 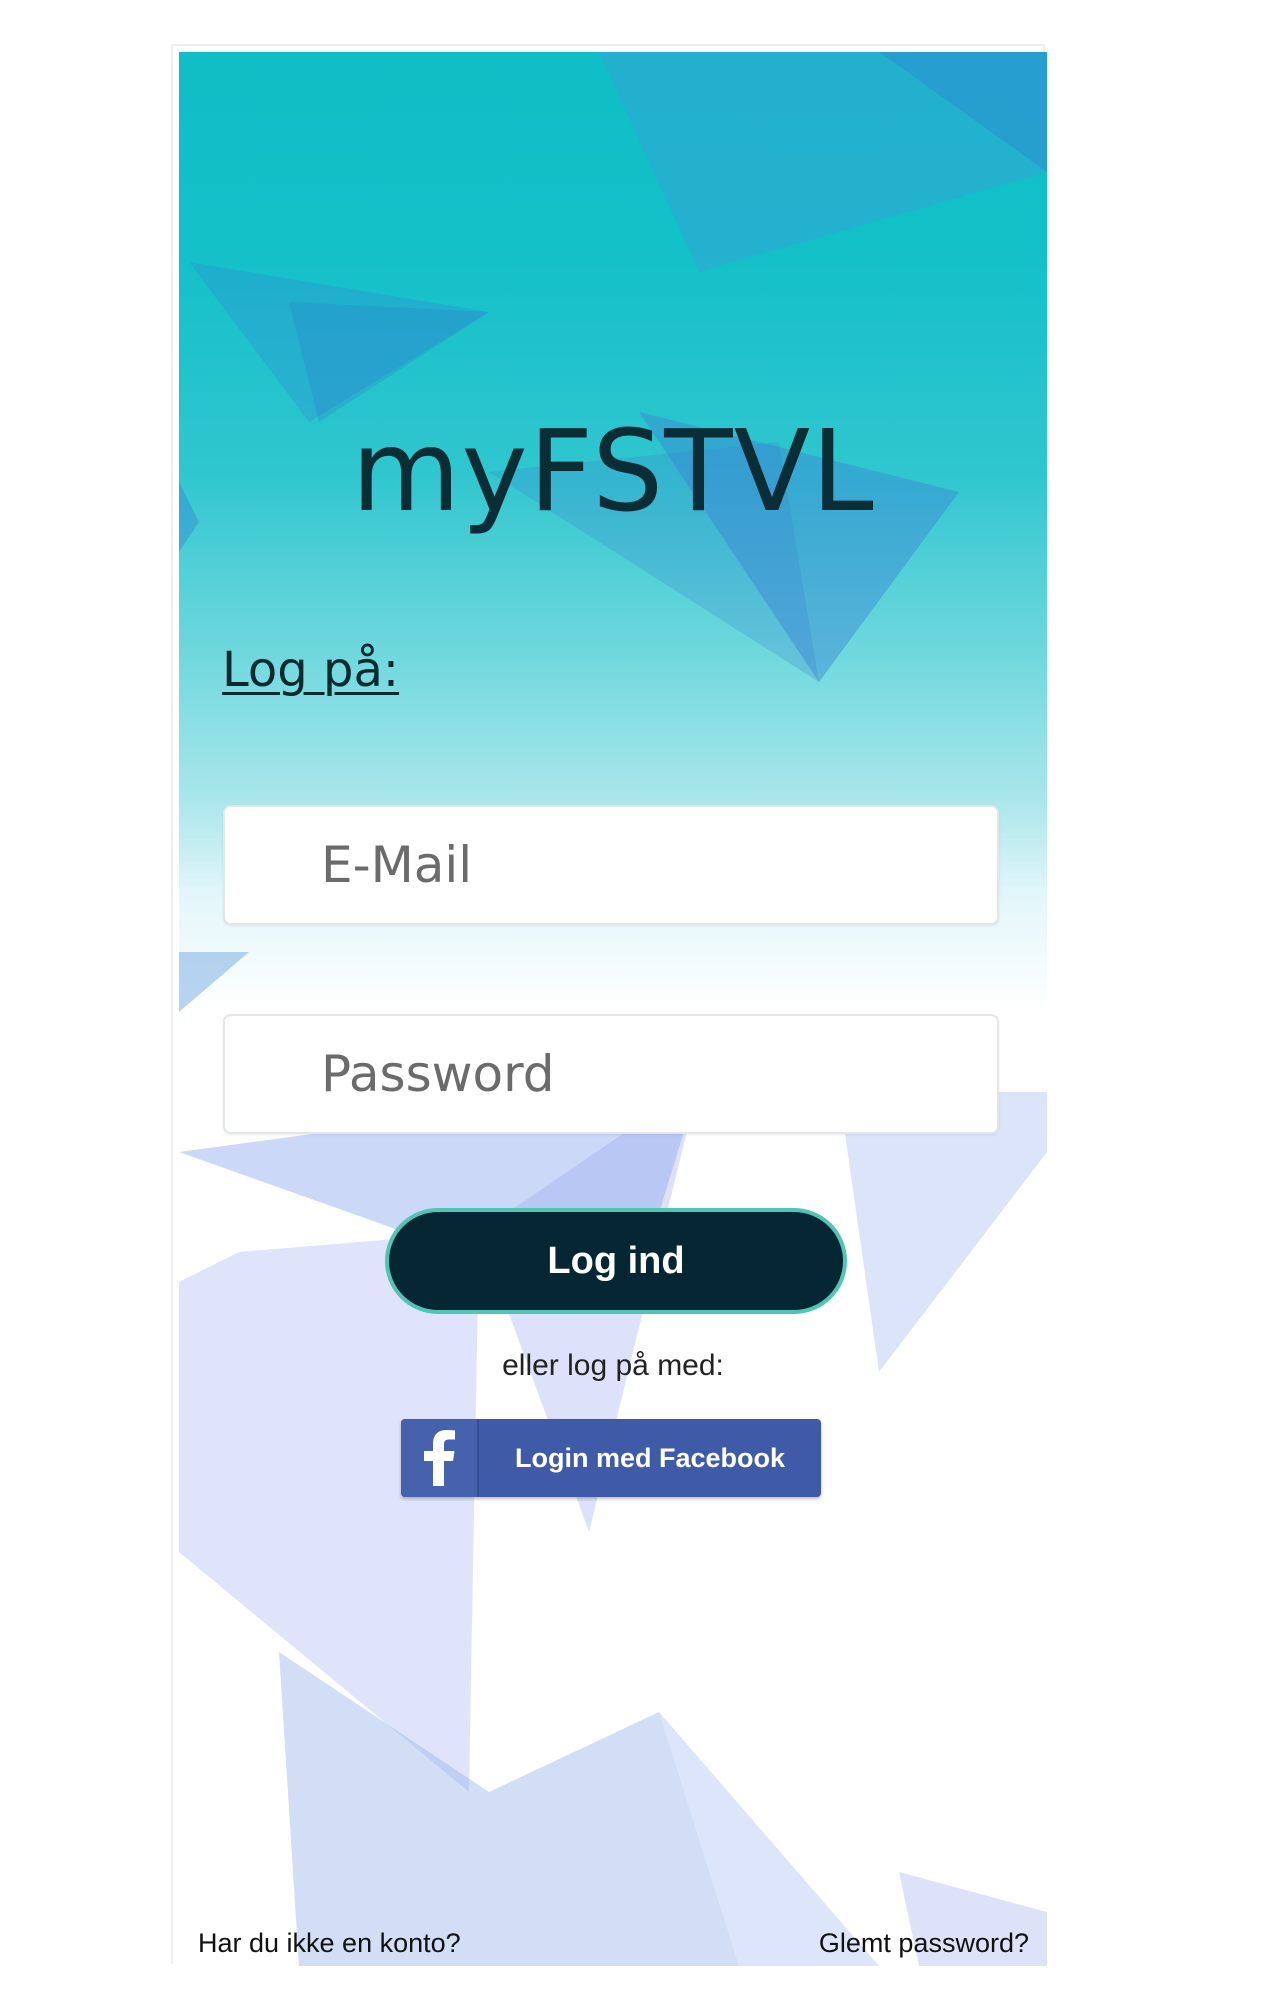 I want to click on email-input, so click(x=611, y=865).